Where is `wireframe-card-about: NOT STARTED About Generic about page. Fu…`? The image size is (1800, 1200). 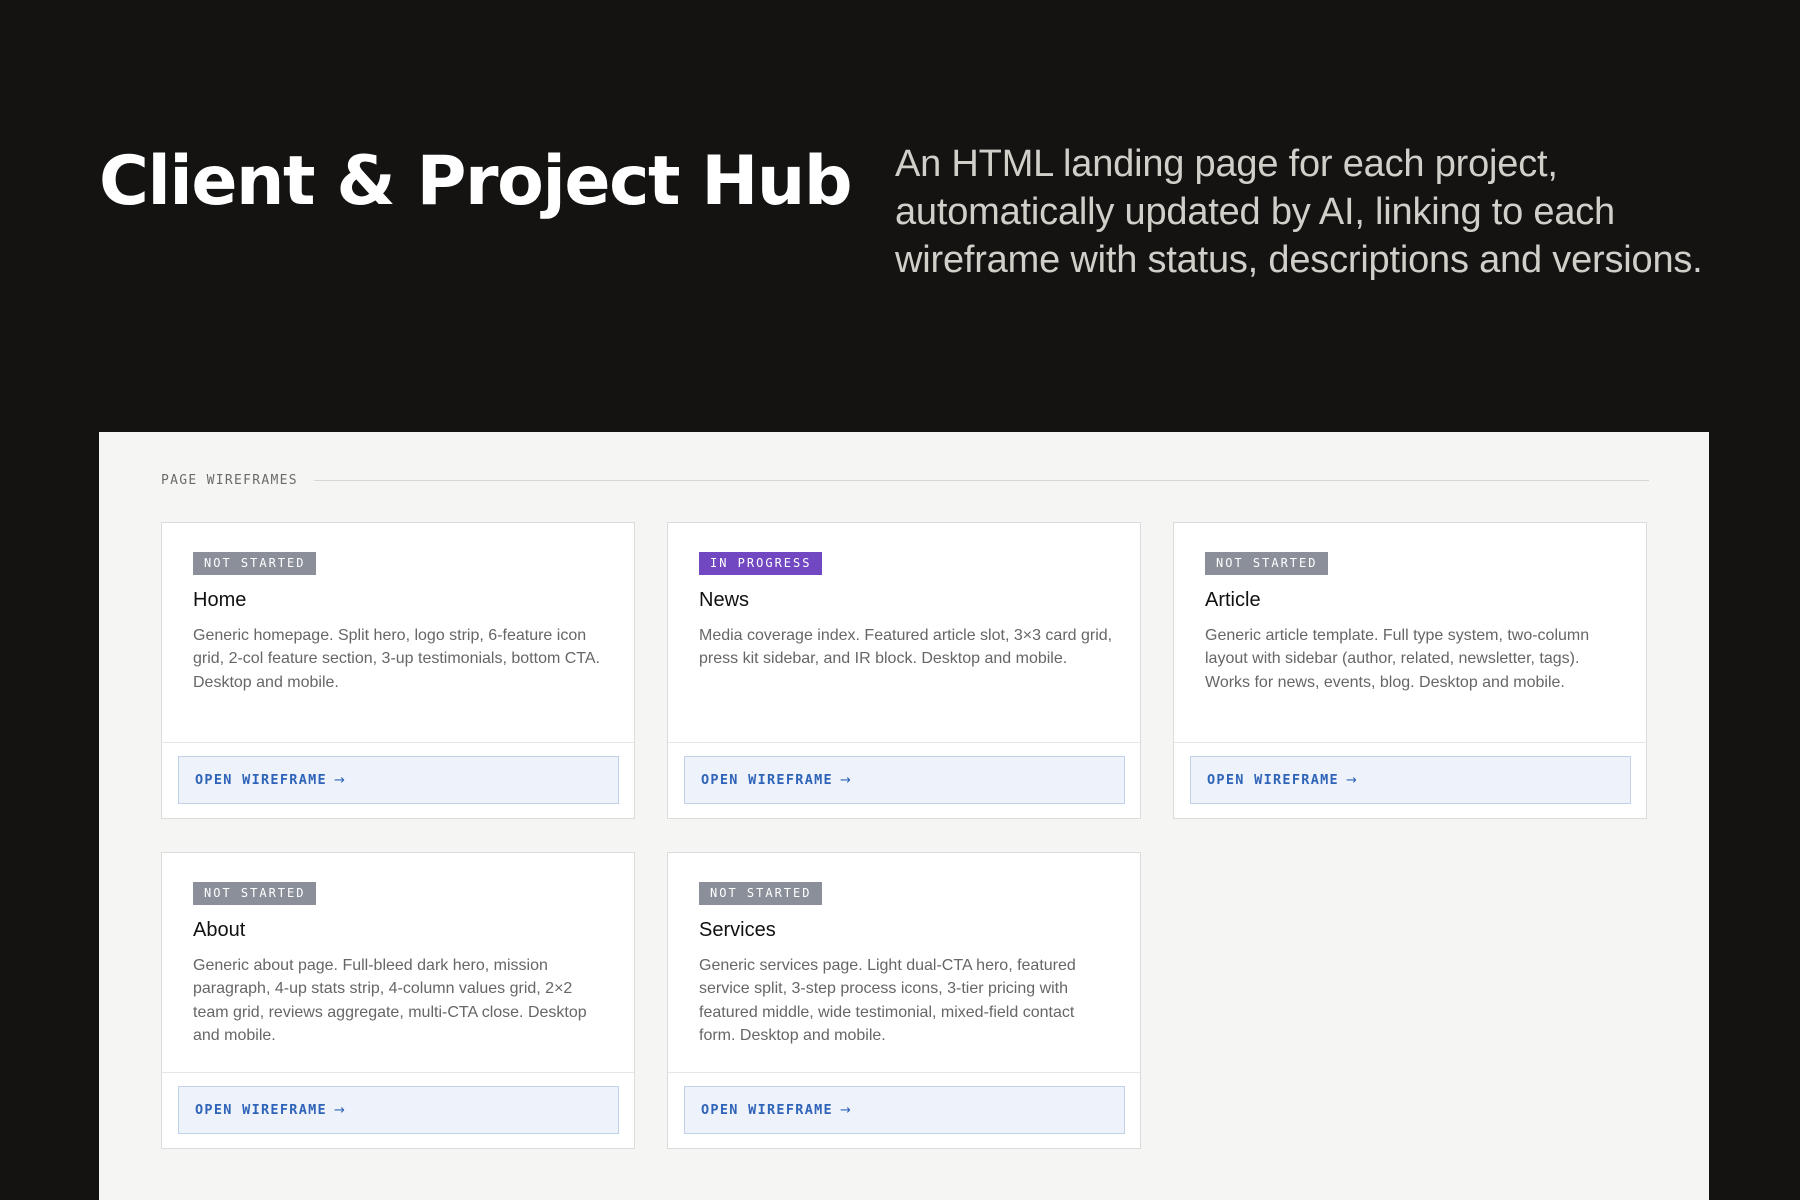
wireframe-card-about: NOT STARTED About Generic about page. Fu… is located at coordinates (398, 1000).